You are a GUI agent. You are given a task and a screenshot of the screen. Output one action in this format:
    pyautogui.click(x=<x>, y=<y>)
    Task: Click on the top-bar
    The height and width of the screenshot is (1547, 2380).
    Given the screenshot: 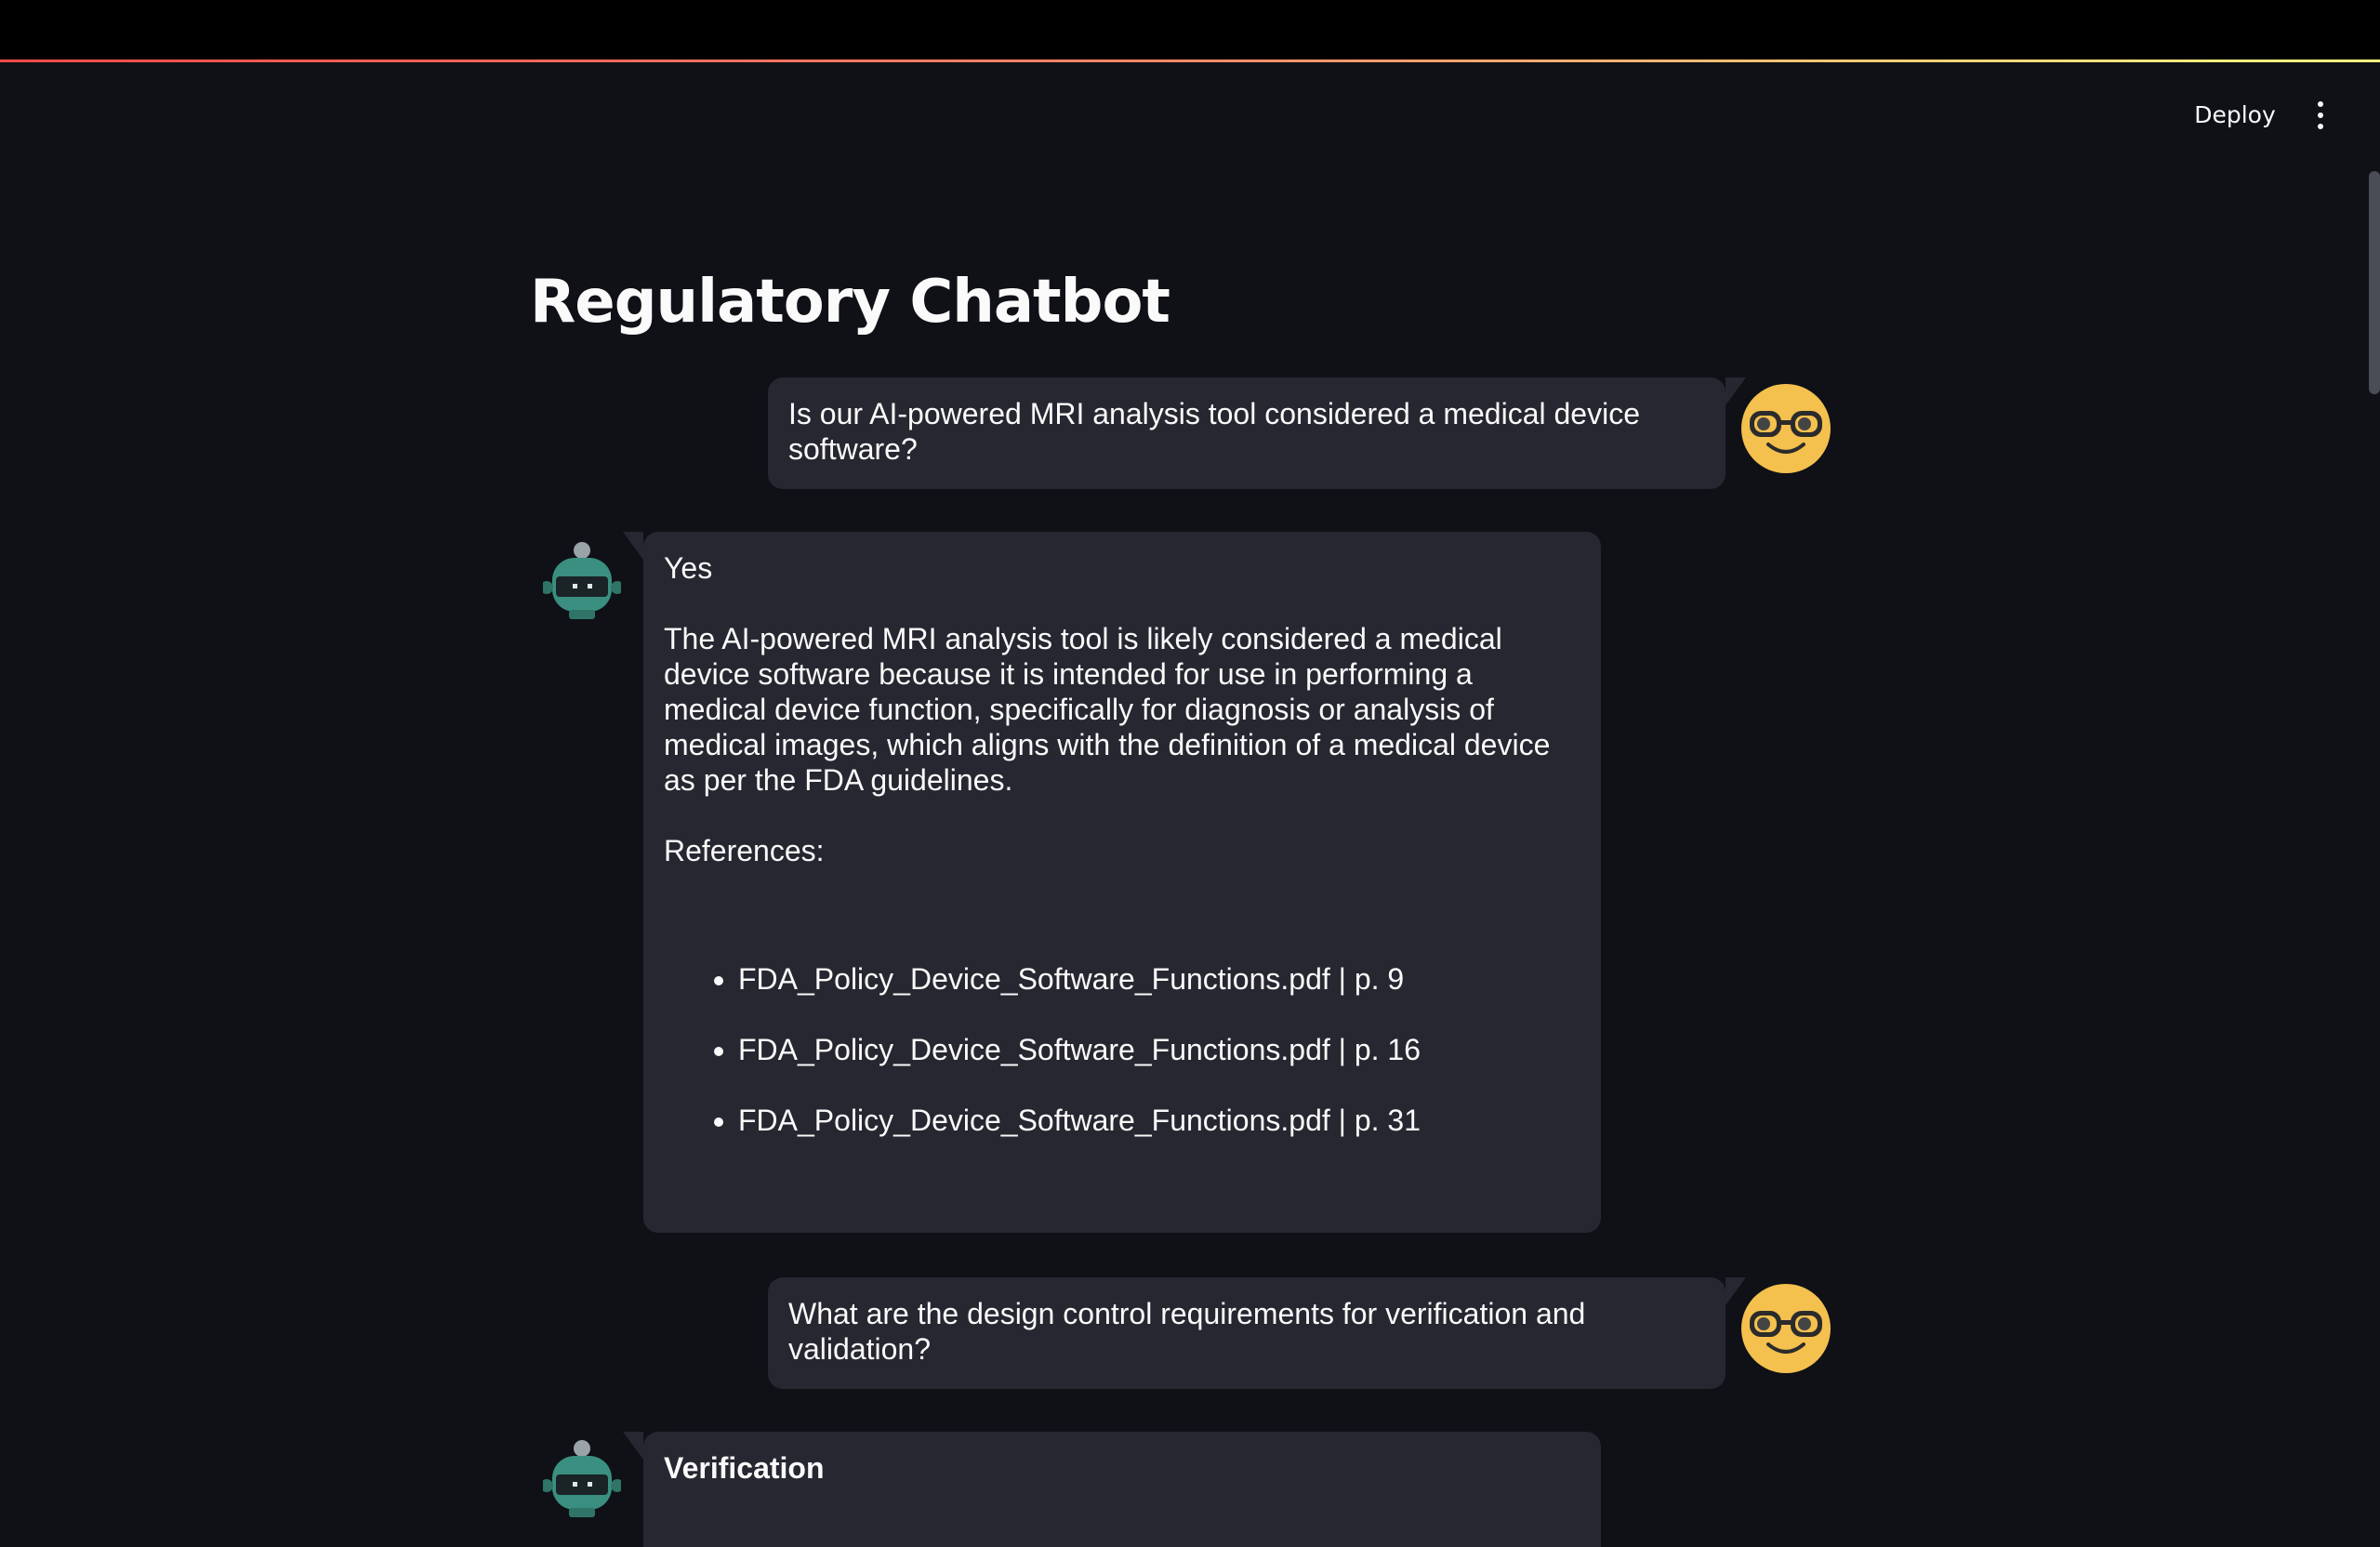 What is the action you would take?
    pyautogui.click(x=1190, y=30)
    